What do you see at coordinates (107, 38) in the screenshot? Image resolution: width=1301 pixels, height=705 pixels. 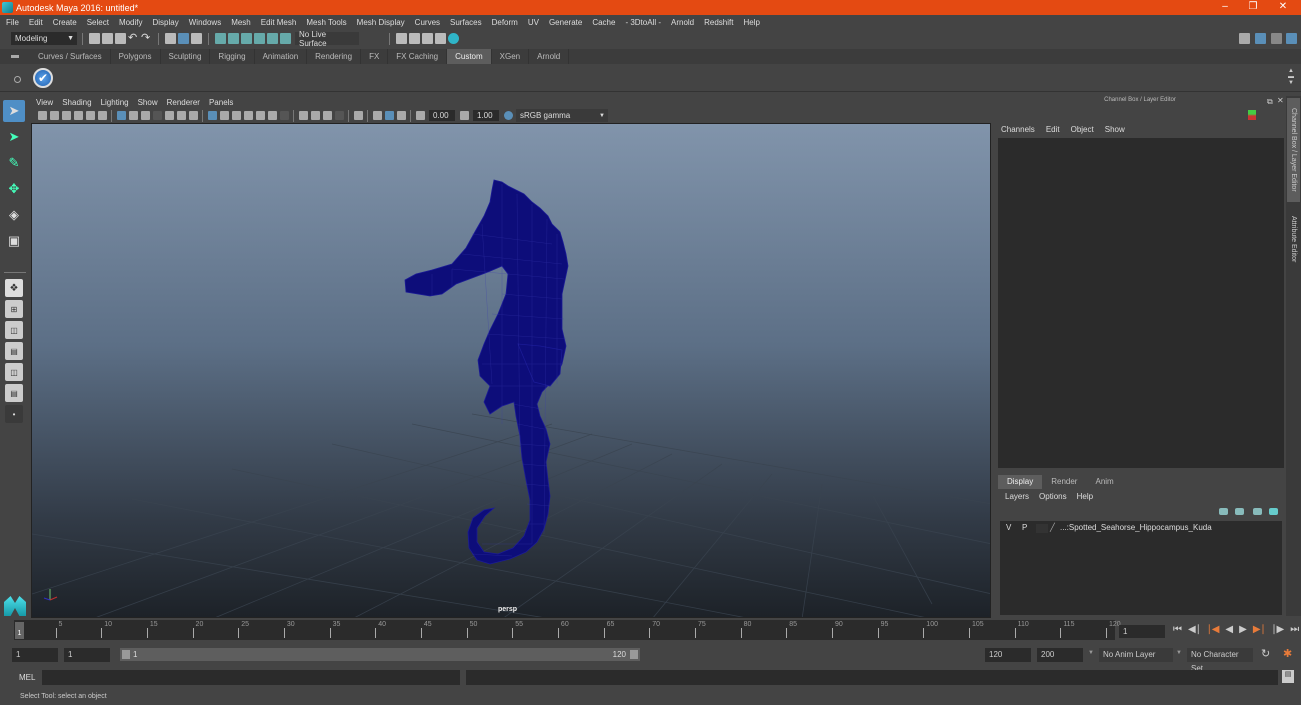 I see `open-scene-icon` at bounding box center [107, 38].